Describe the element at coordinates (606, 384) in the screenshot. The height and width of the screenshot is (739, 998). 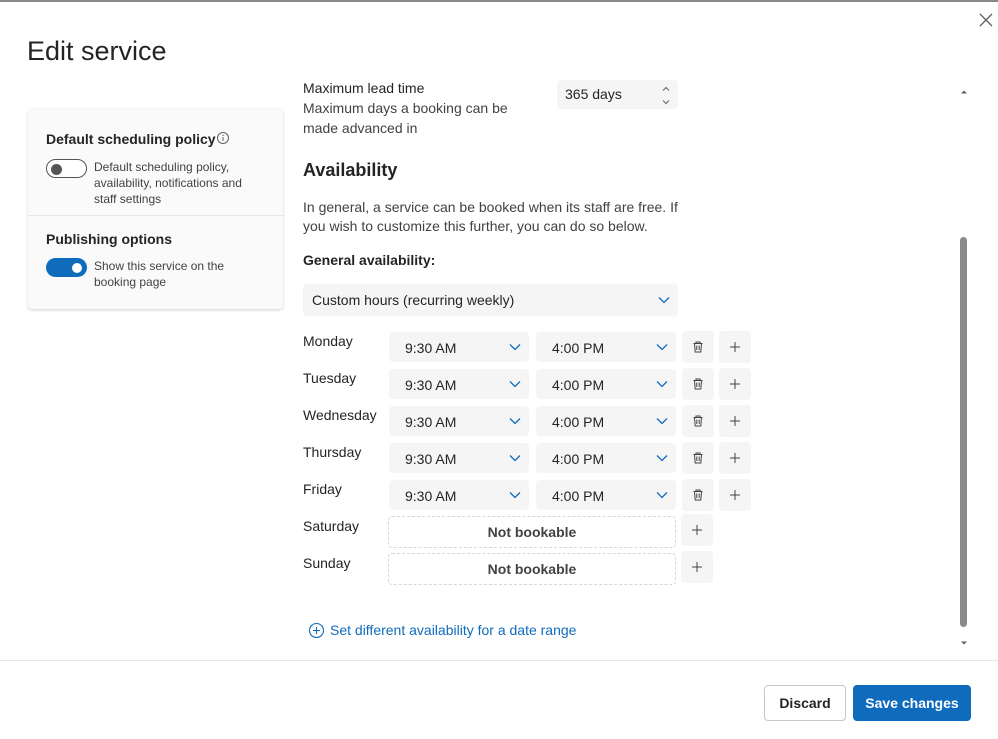
I see `end-time-dropdown-tuesday: 4:00 PM` at that location.